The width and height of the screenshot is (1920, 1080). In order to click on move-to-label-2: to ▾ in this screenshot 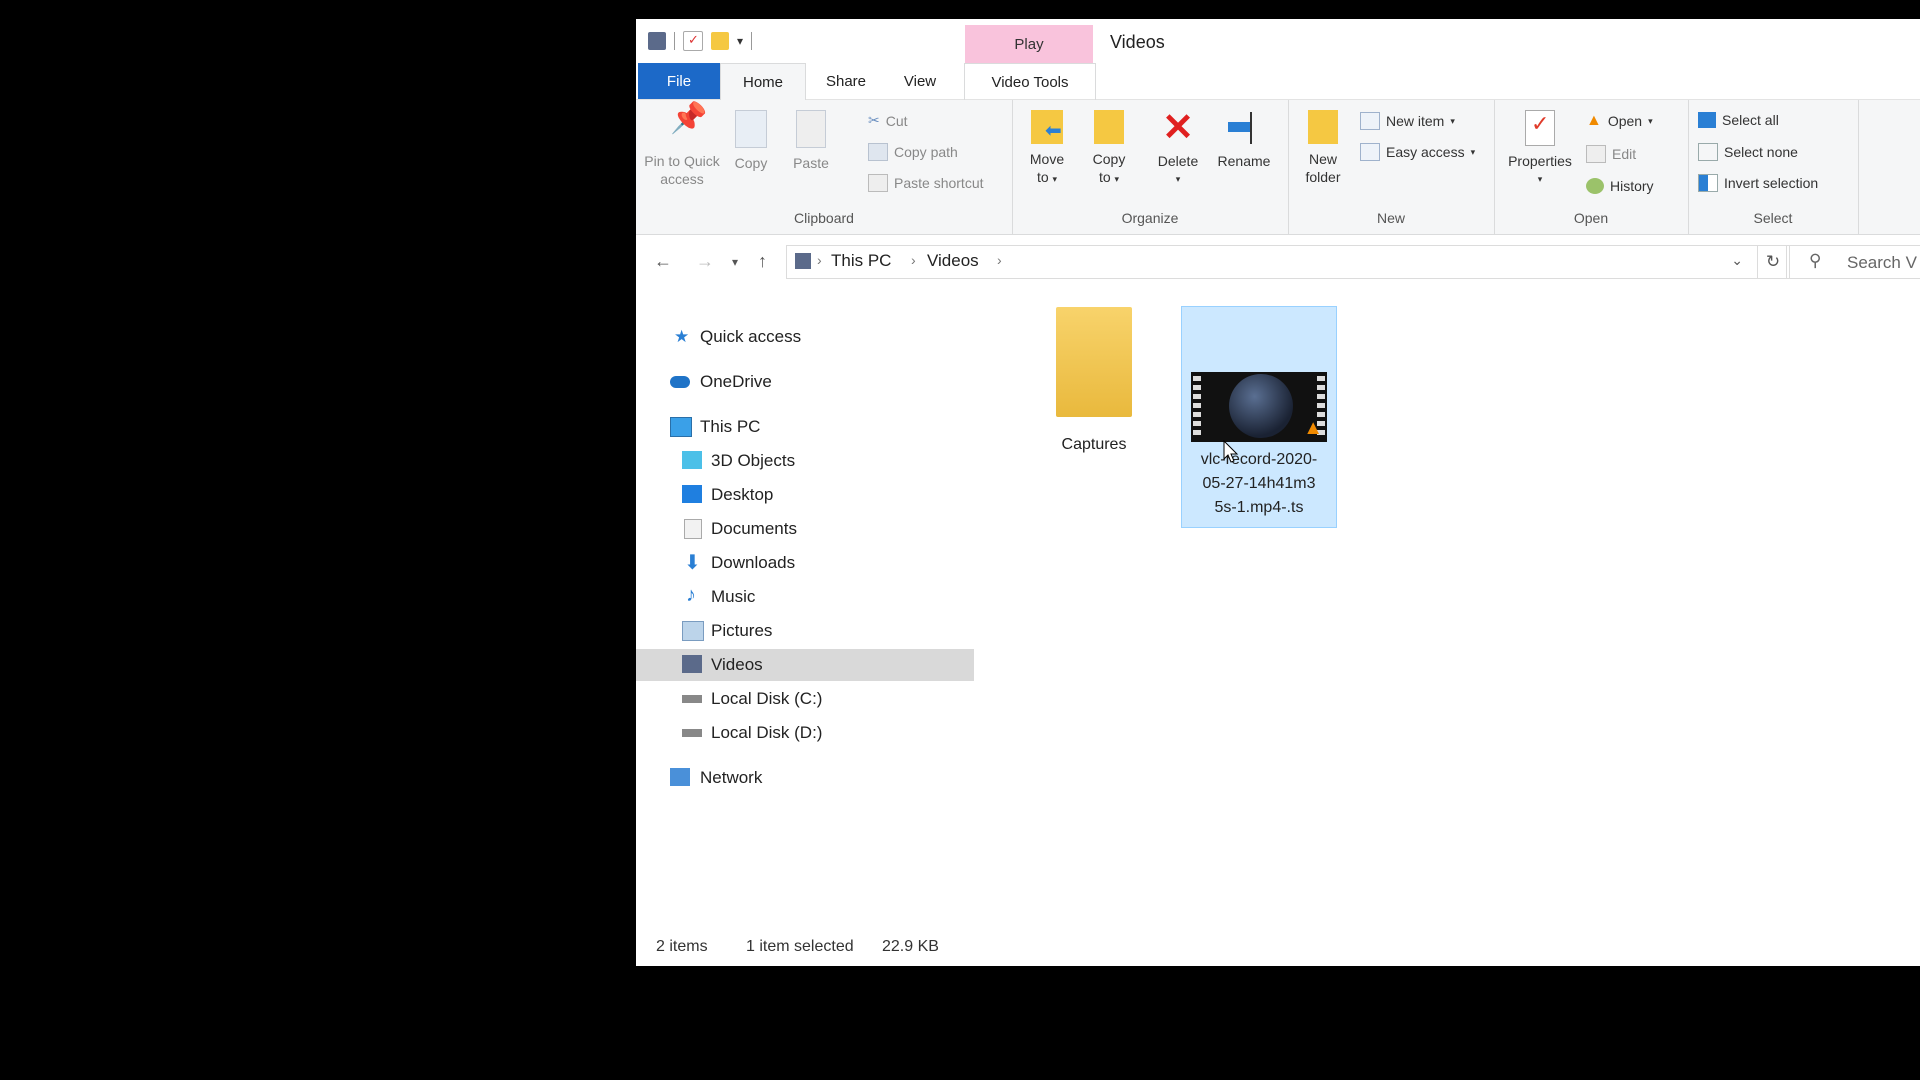, I will do `click(1047, 177)`.